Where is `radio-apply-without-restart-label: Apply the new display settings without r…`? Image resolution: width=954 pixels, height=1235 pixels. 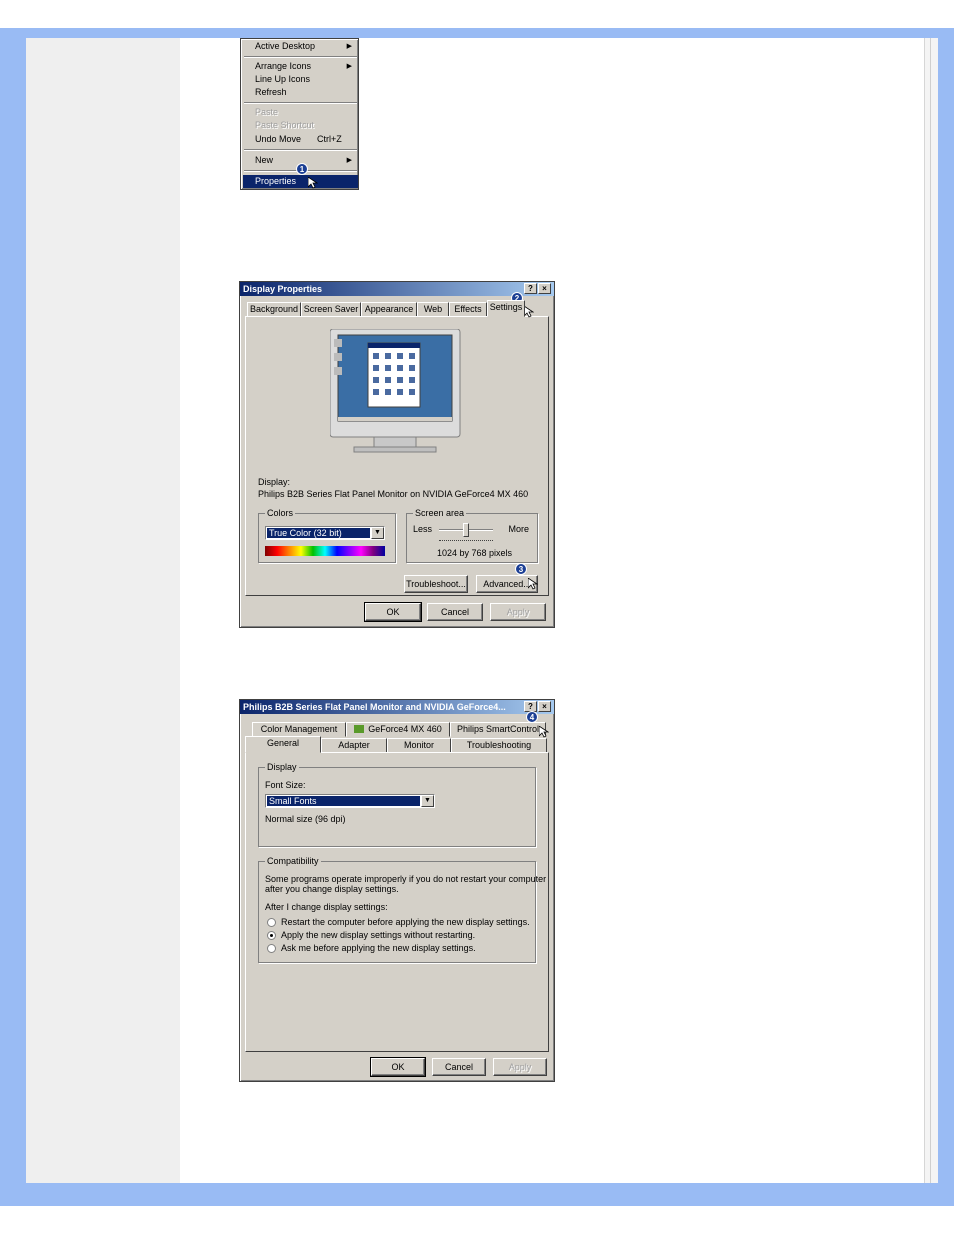
radio-apply-without-restart-label: Apply the new display settings without r… is located at coordinates (378, 935).